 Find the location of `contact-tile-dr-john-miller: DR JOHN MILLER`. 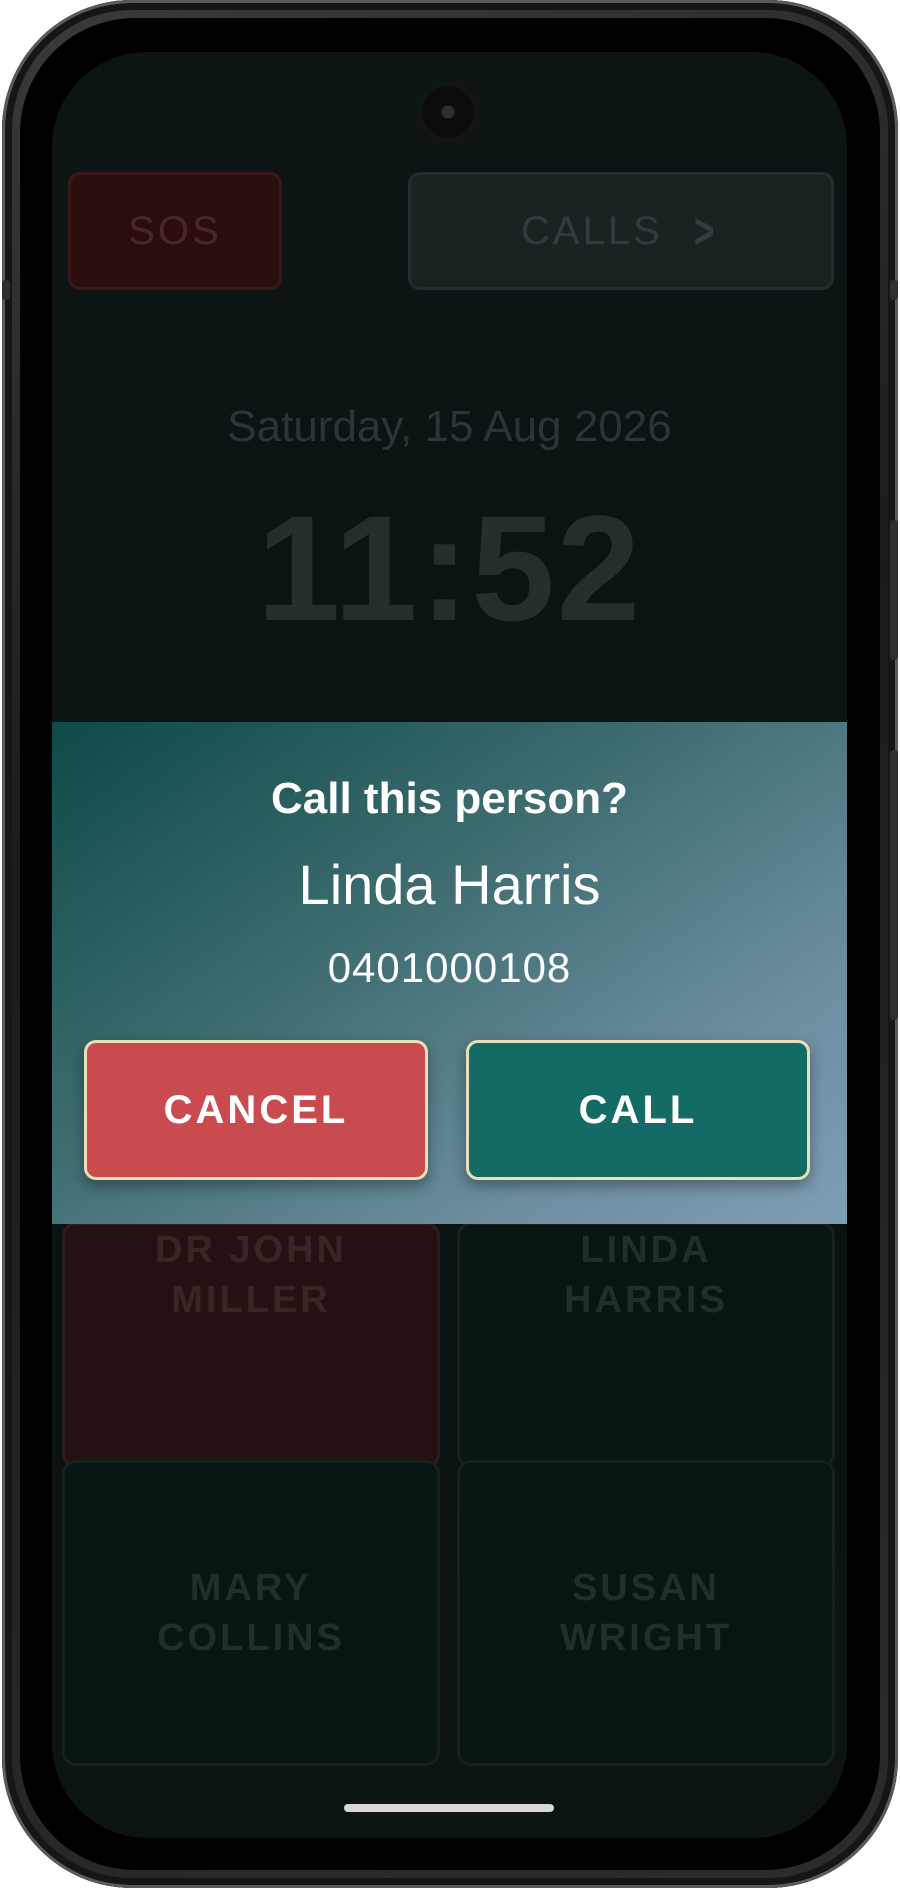

contact-tile-dr-john-miller: DR JOHN MILLER is located at coordinates (251, 1345).